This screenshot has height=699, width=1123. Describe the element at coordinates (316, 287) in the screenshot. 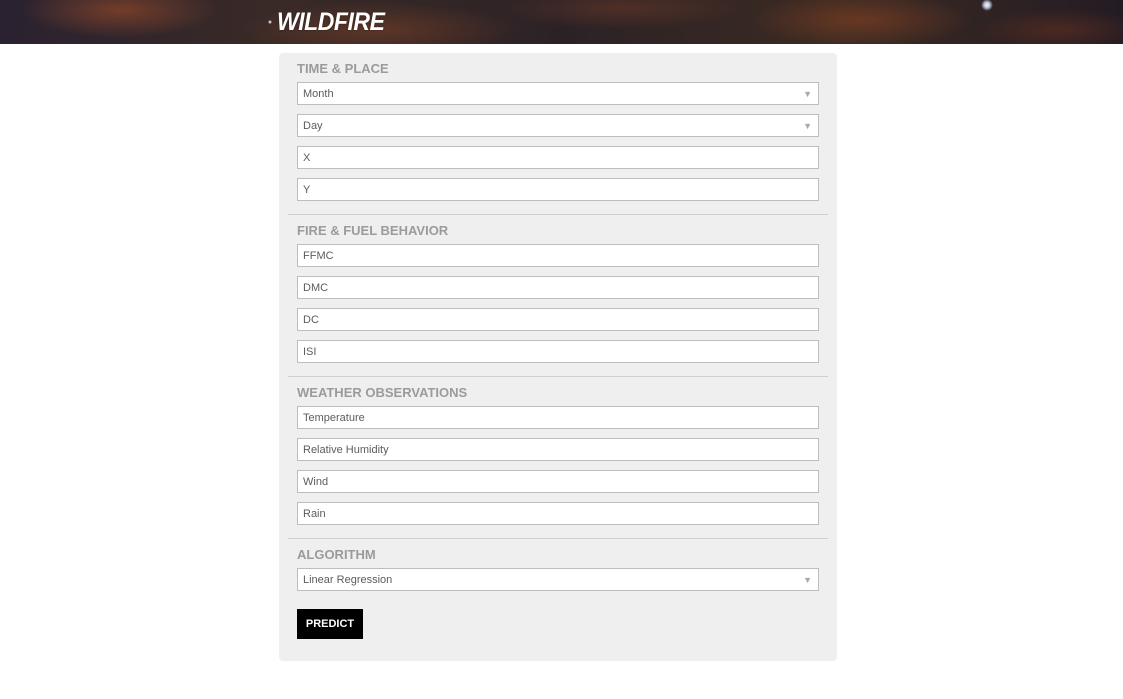

I see `dmc-input-placeholder: DMC` at that location.